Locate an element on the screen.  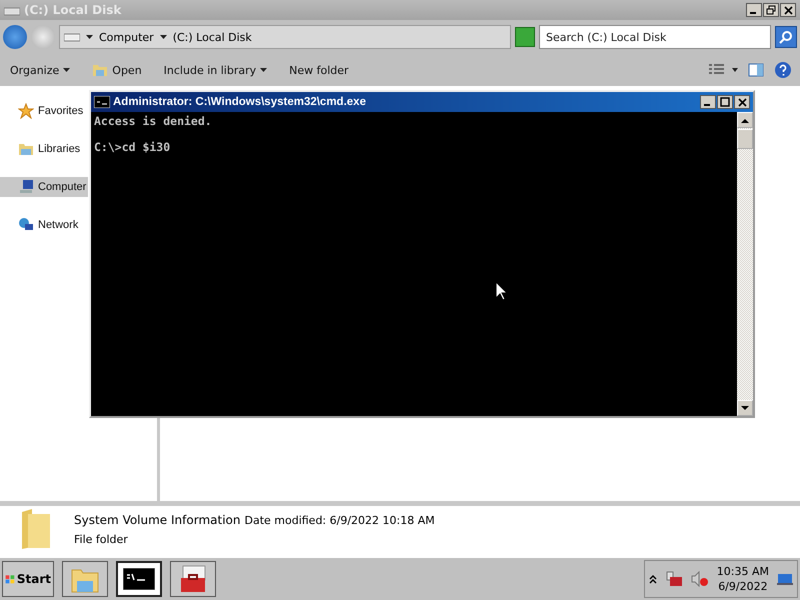
up-arrow-icon is located at coordinates (745, 120).